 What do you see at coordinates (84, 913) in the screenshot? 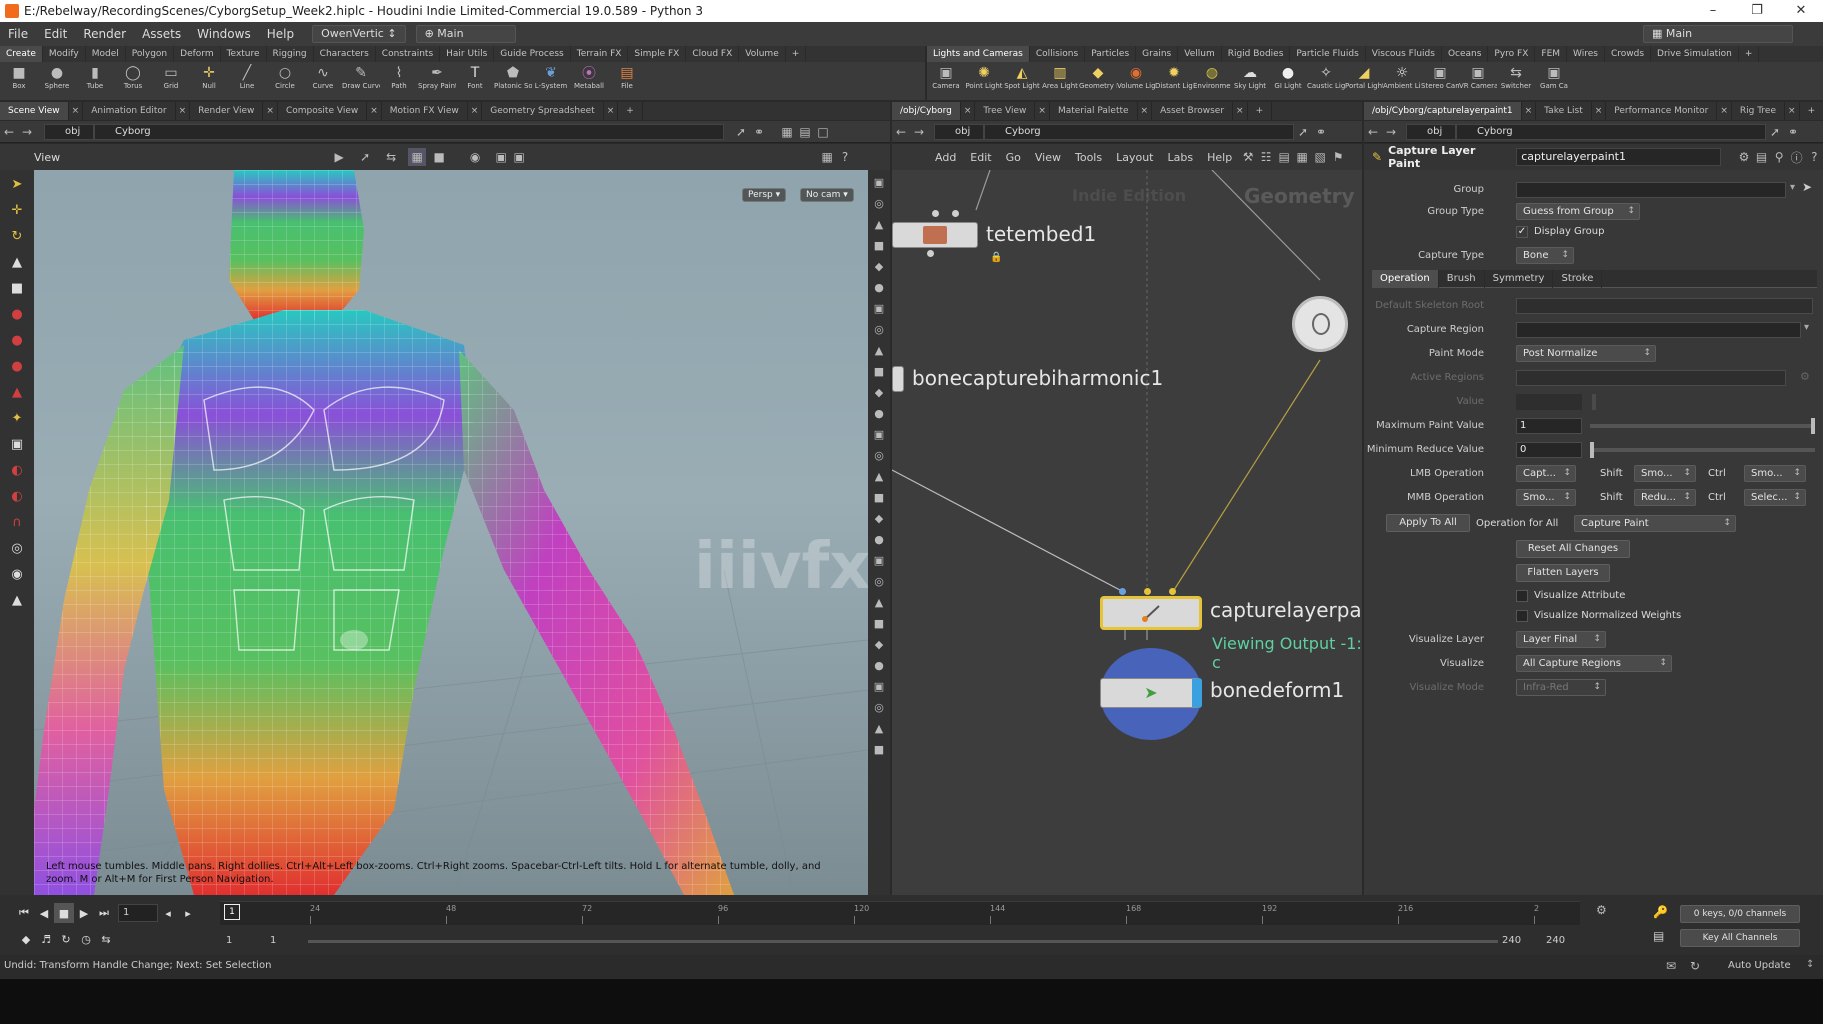
I see `play-icon: ▶` at bounding box center [84, 913].